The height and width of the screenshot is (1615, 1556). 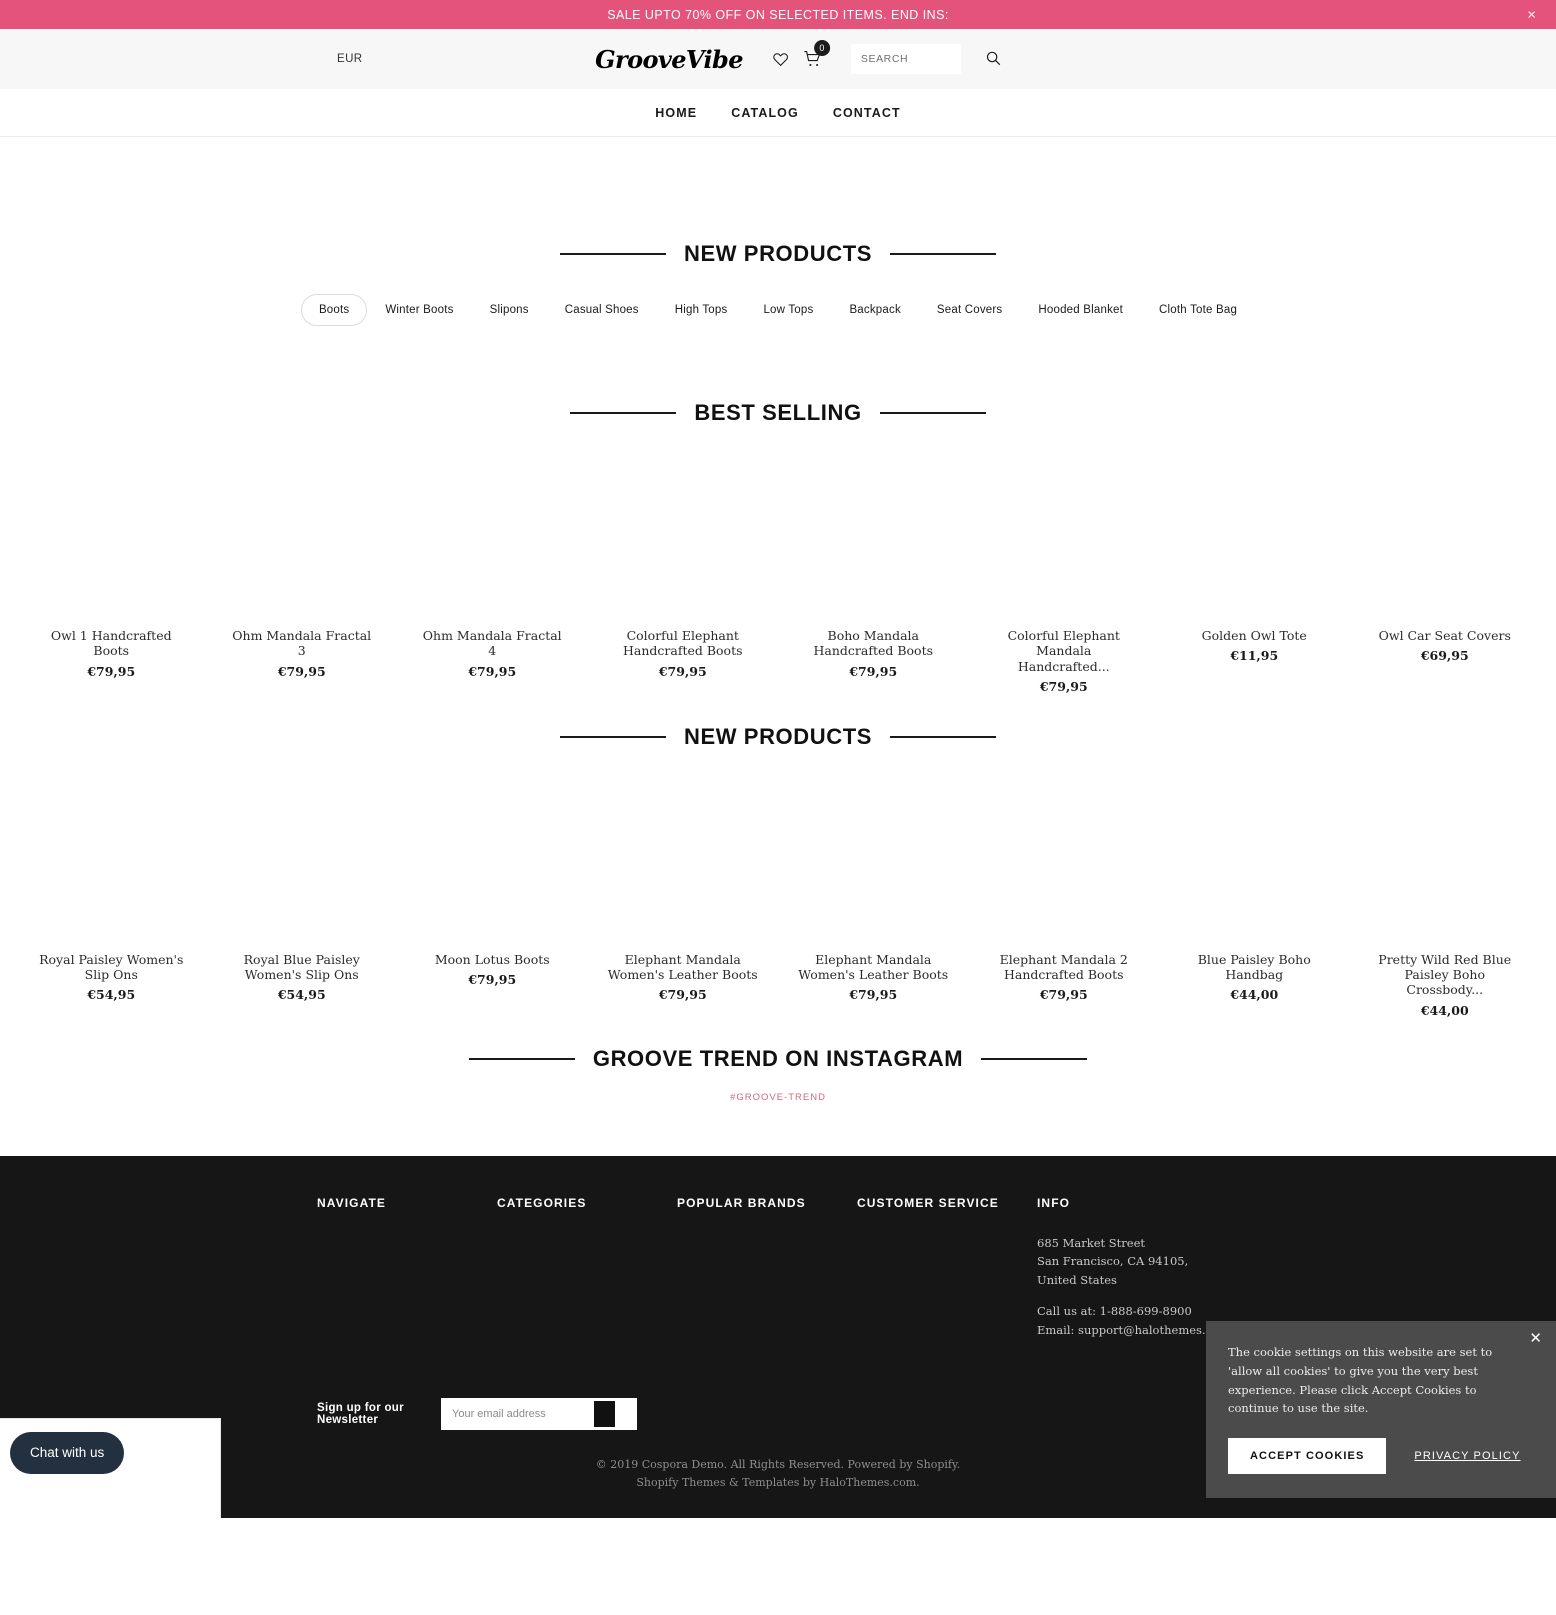 What do you see at coordinates (111, 907) in the screenshot?
I see `product-card: Royal Paisley Women's Slip Ons €54,95` at bounding box center [111, 907].